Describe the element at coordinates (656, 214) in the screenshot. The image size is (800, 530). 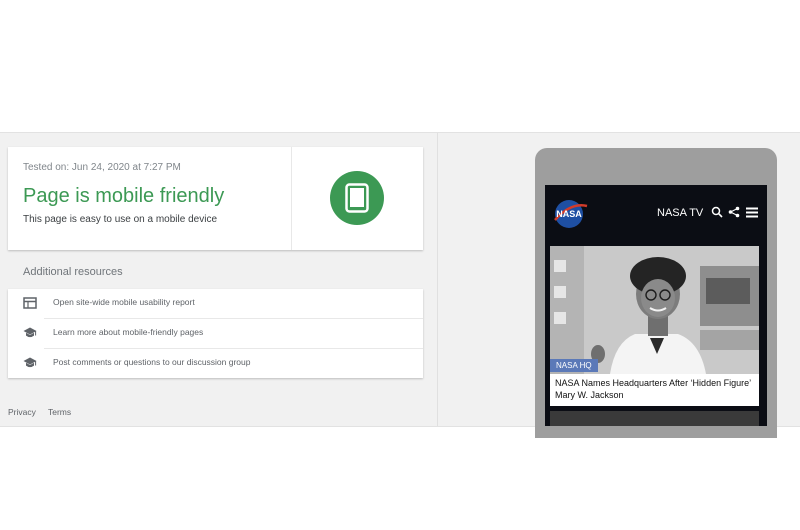
I see `nasa-header-bar: NASA NASA TV` at that location.